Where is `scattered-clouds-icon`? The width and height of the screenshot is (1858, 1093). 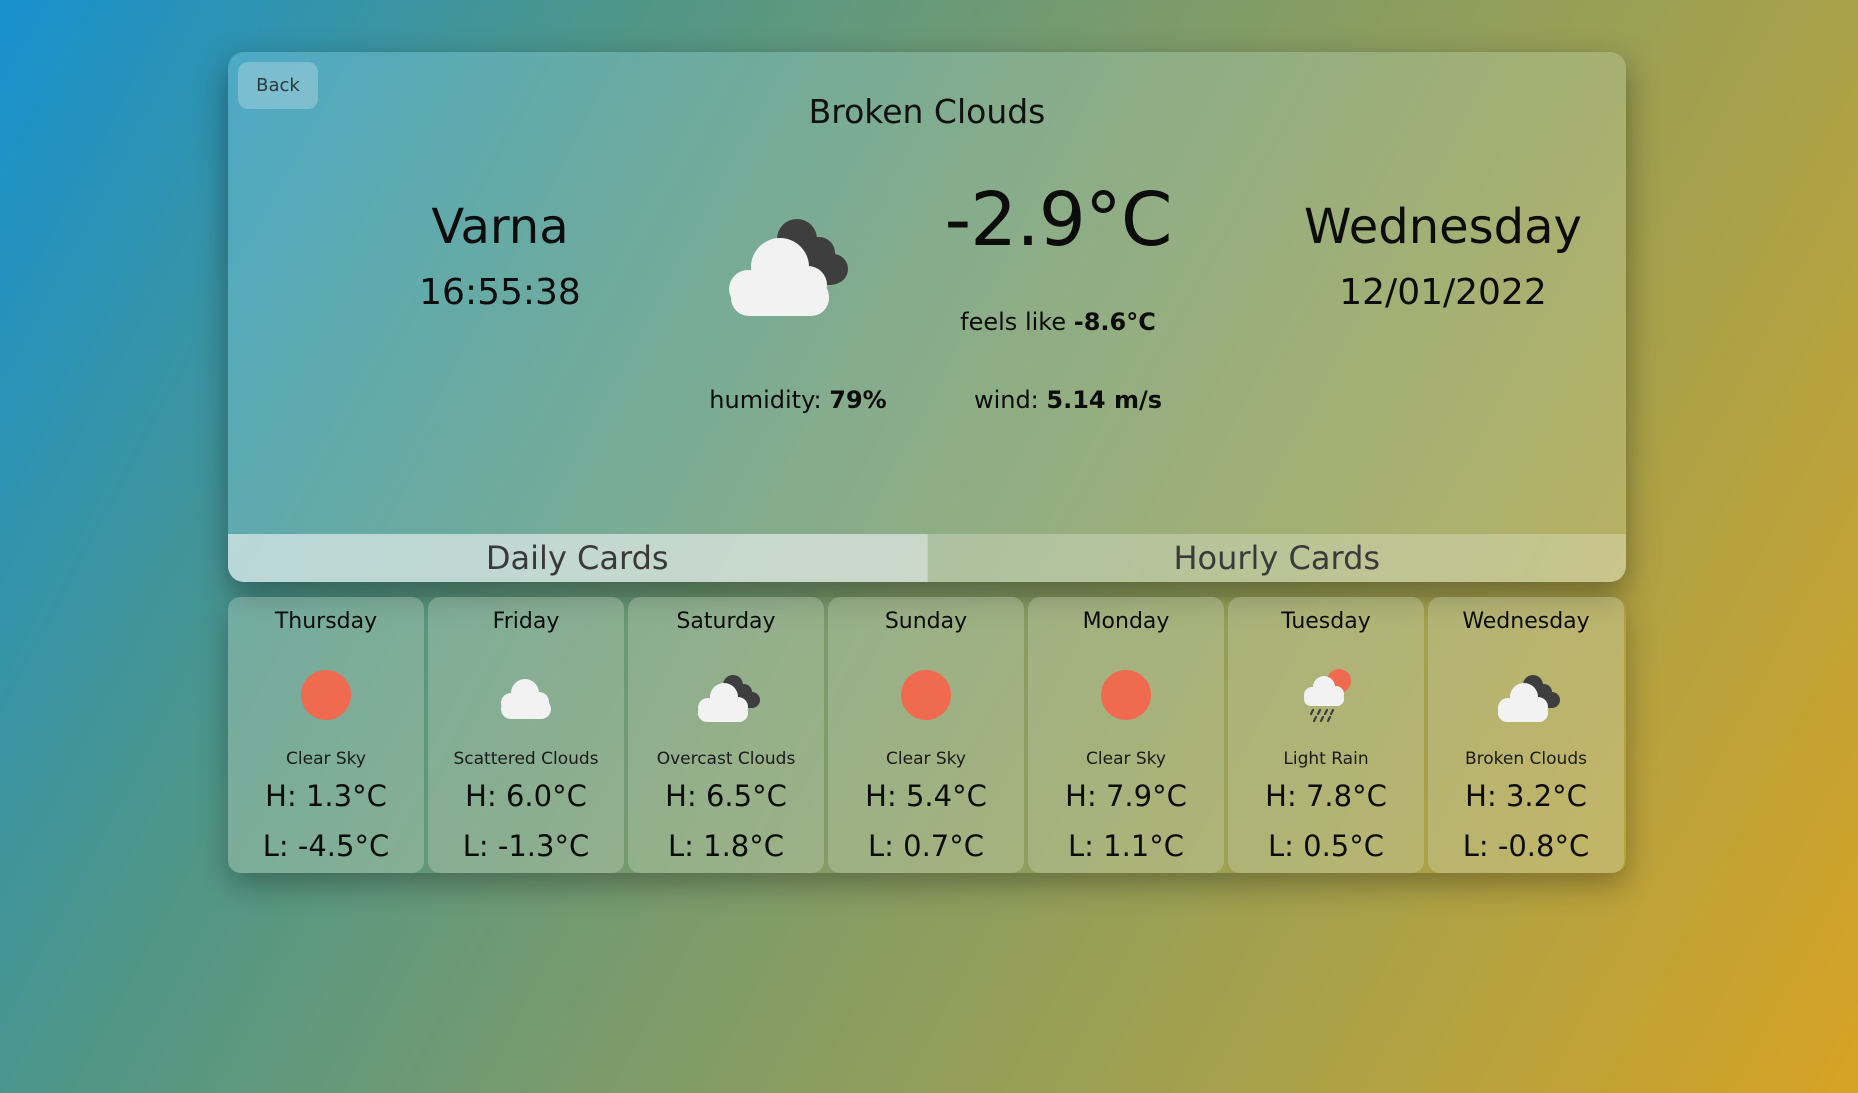
scattered-clouds-icon is located at coordinates (526, 699).